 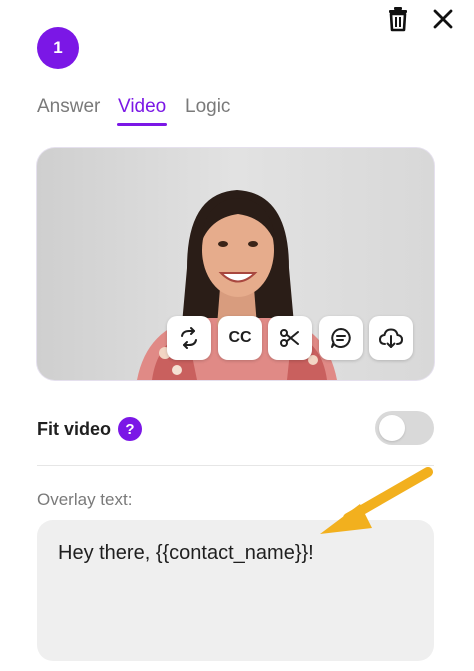 I want to click on annotation-arrow-icon, so click(x=376, y=500).